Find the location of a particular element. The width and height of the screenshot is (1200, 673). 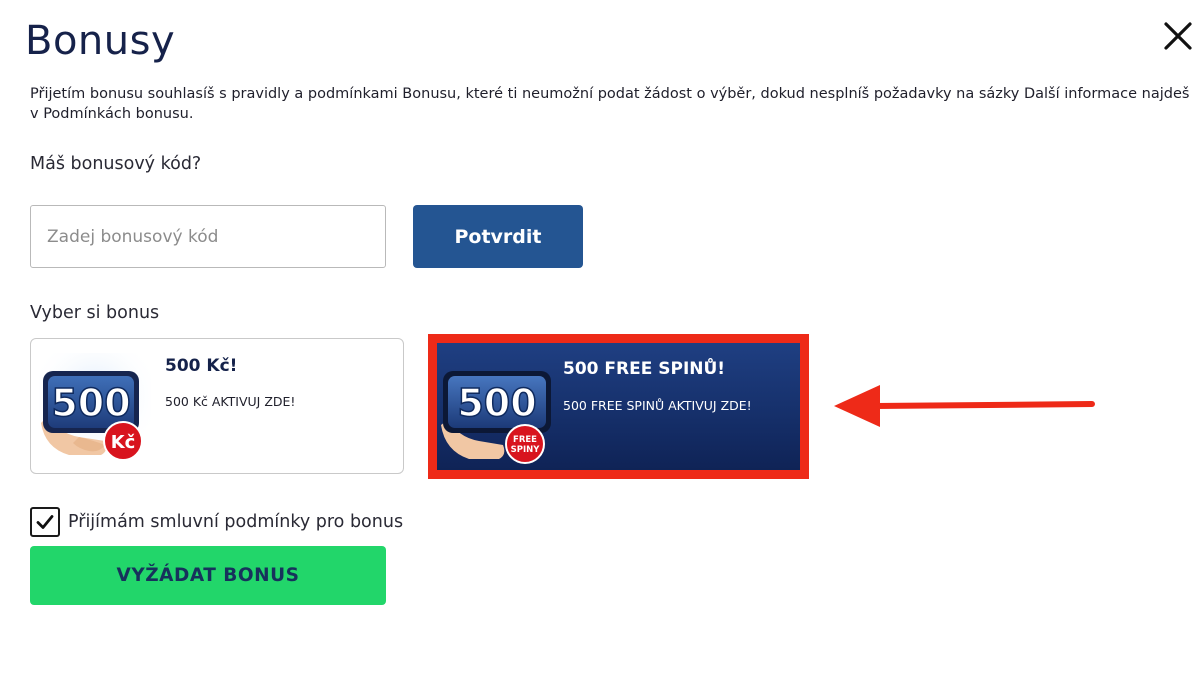

bonus-free-spins-badge-line2: SPINY is located at coordinates (526, 450).